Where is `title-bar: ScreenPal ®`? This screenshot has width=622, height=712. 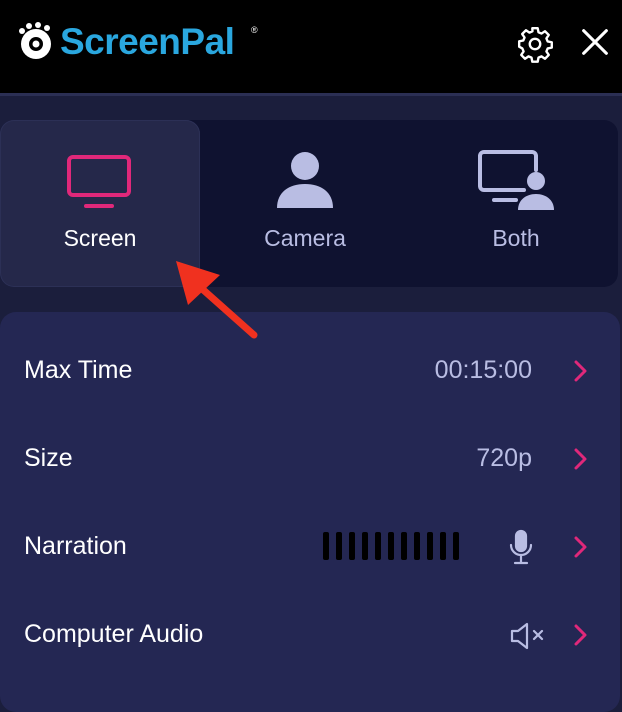
title-bar: ScreenPal ® is located at coordinates (311, 46).